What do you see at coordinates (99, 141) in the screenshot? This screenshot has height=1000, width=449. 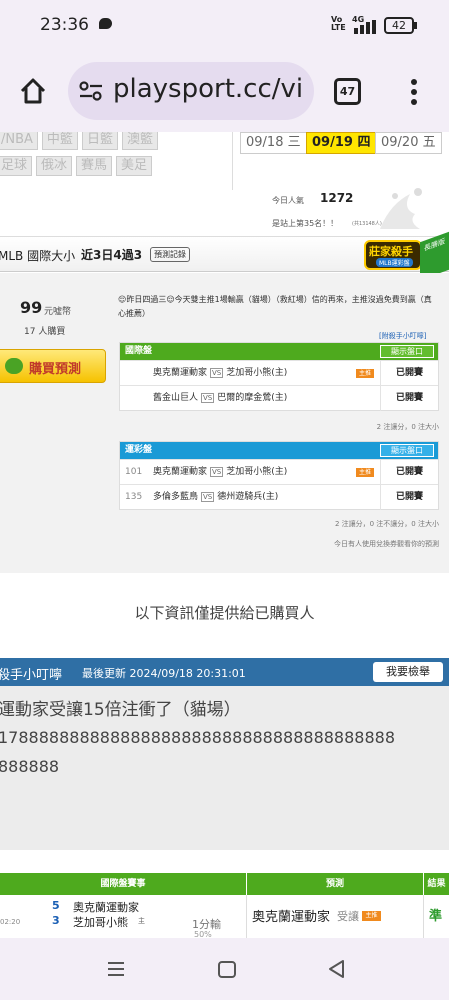 I see `league-tag: 日籃` at bounding box center [99, 141].